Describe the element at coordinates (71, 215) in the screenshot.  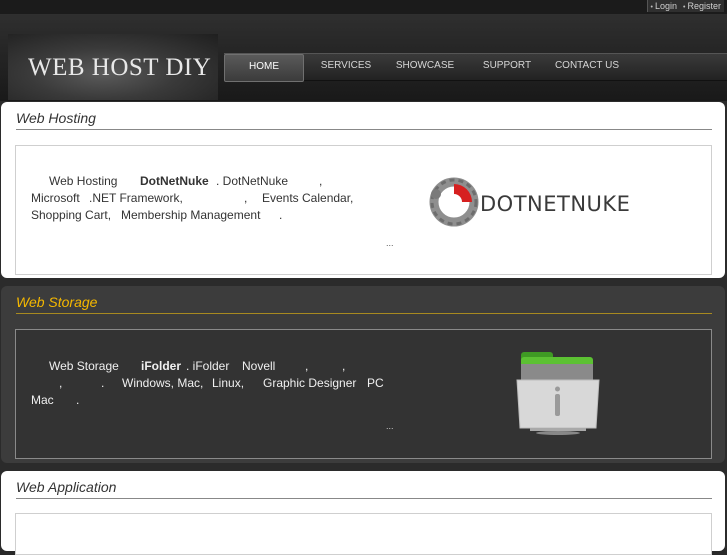
I see `hosting-text: Shopping Cart,` at that location.